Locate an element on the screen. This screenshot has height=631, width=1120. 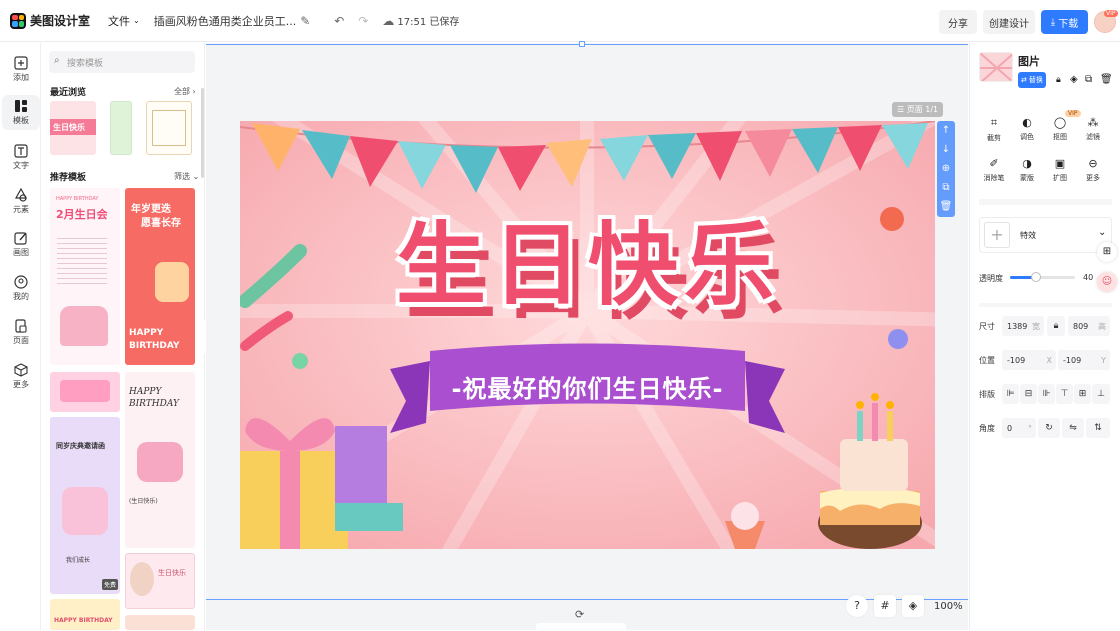
crop-tool: ⌗ 截剪 is located at coordinates (994, 129).